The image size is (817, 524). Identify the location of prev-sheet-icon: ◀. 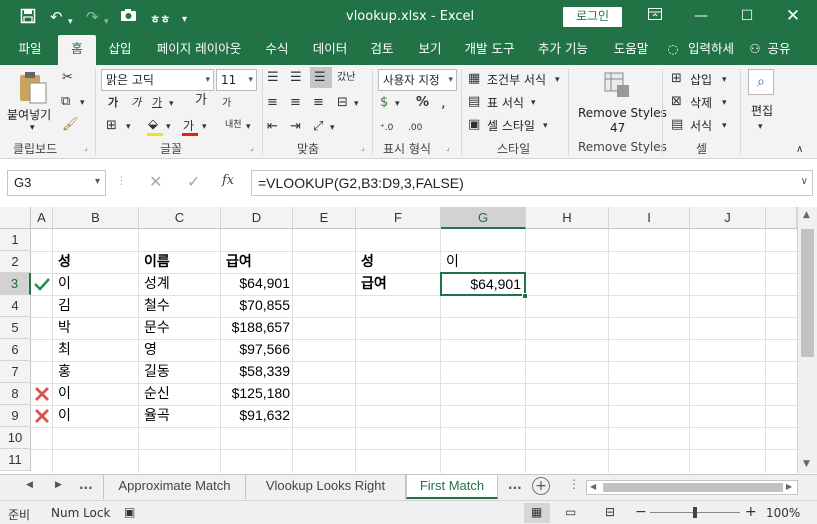
(29, 485).